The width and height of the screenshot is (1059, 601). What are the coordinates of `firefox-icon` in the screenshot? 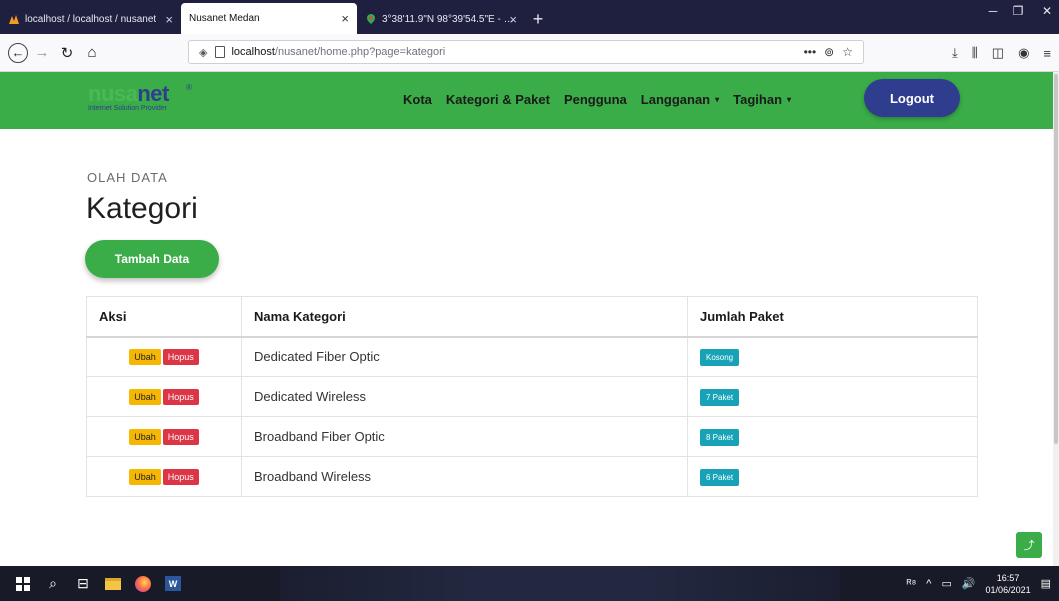 It's located at (143, 583).